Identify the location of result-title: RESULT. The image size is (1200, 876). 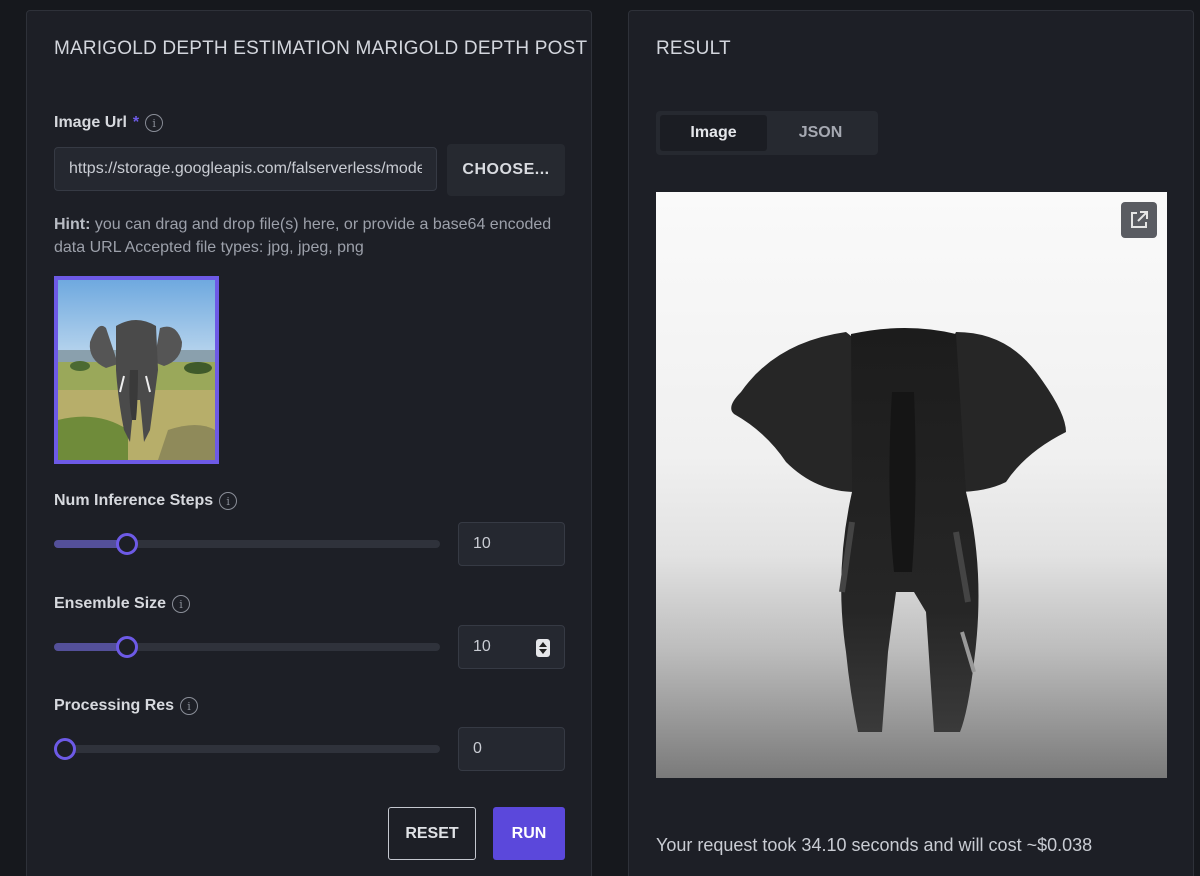
(693, 48).